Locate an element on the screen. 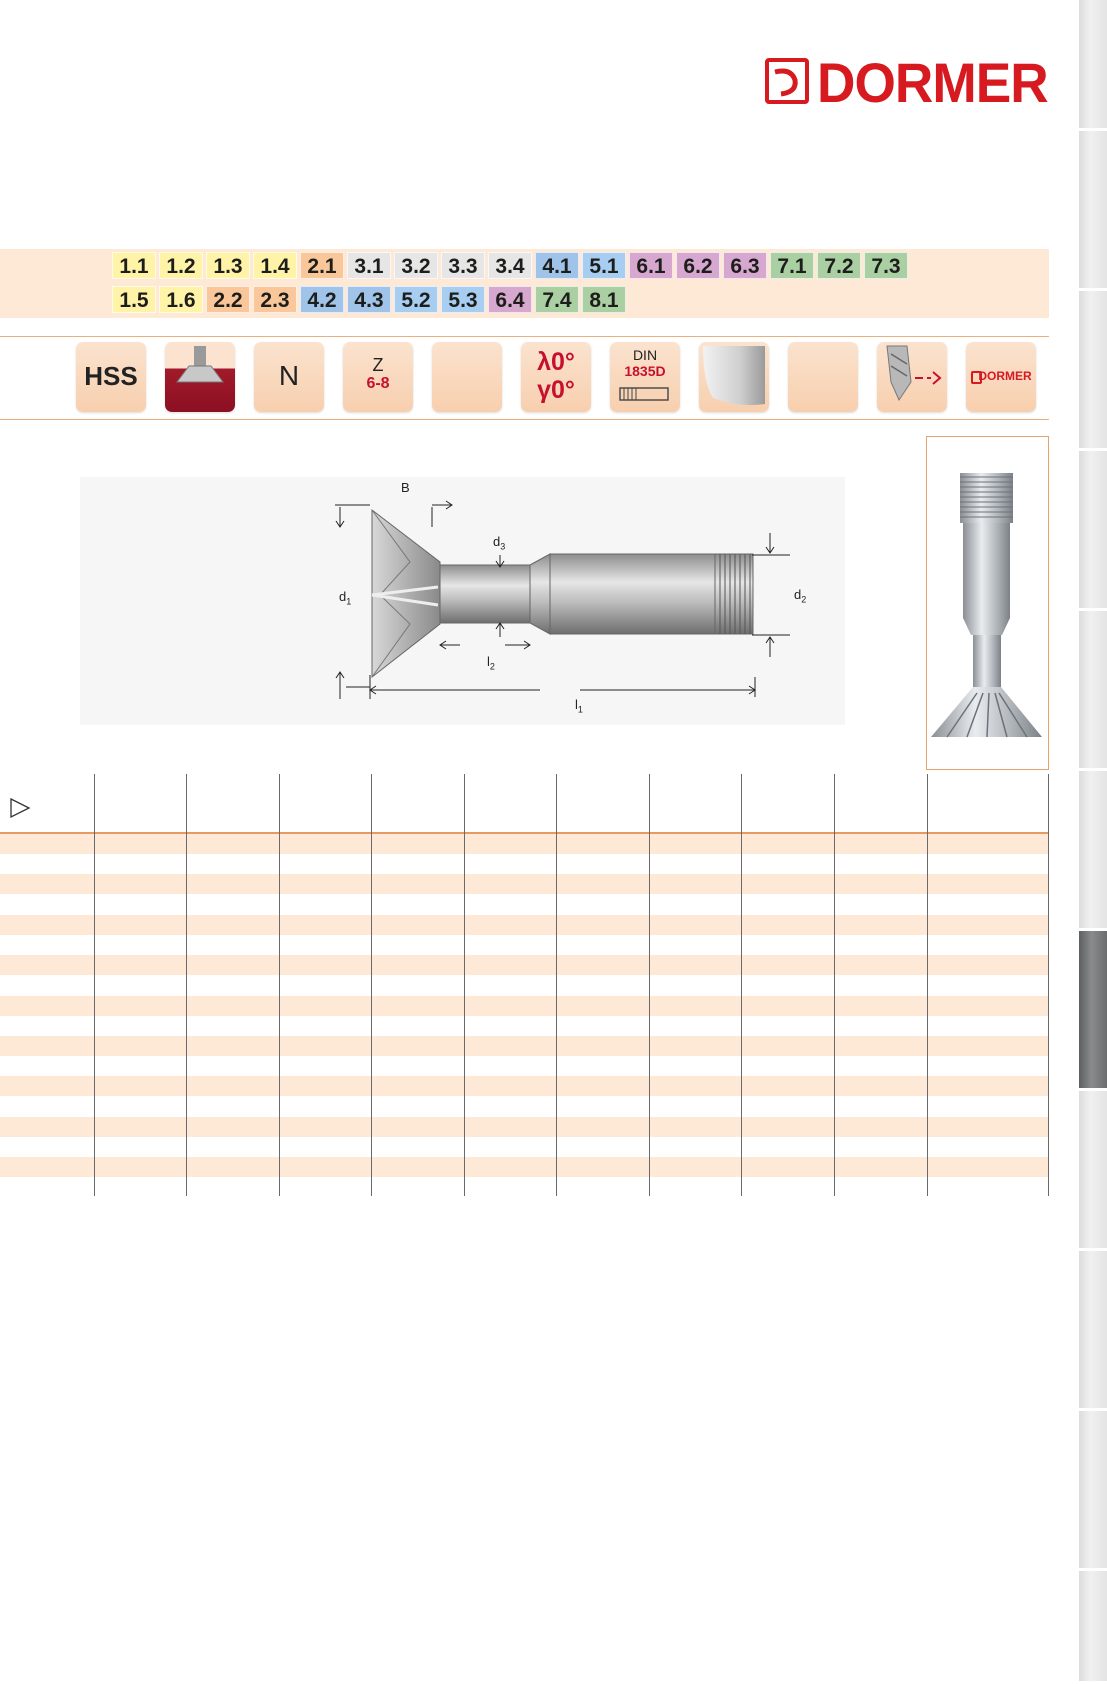  side-tab-7-active is located at coordinates (1093, 1011).